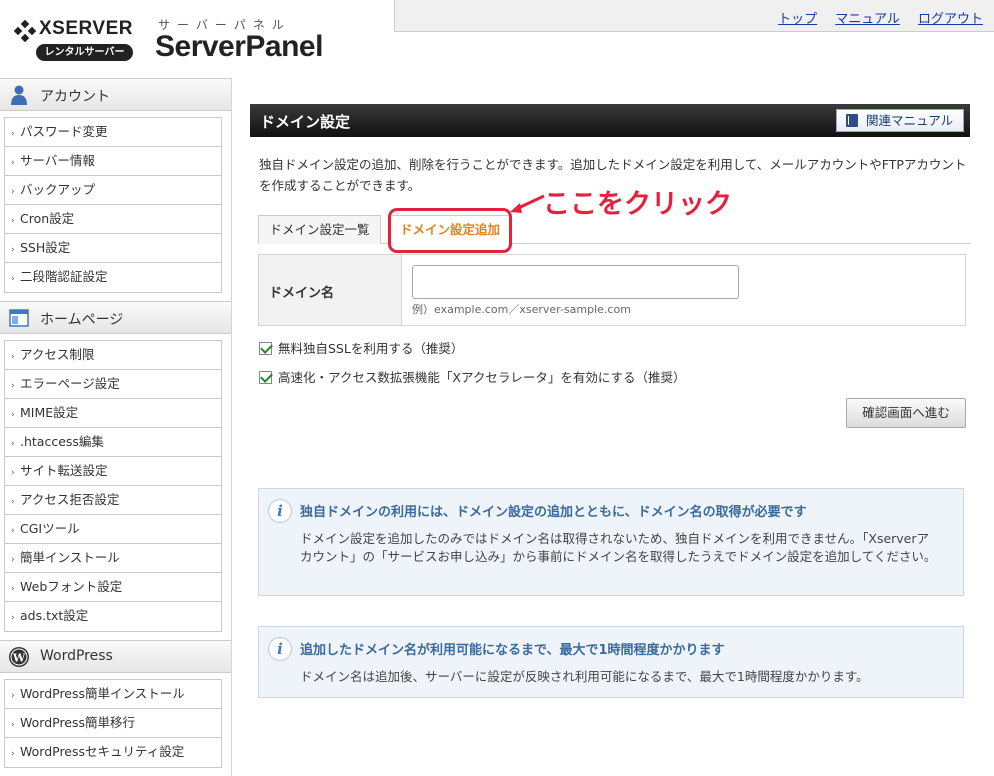  I want to click on sidebar-item-access-limit: › アクセス制限, so click(113, 355).